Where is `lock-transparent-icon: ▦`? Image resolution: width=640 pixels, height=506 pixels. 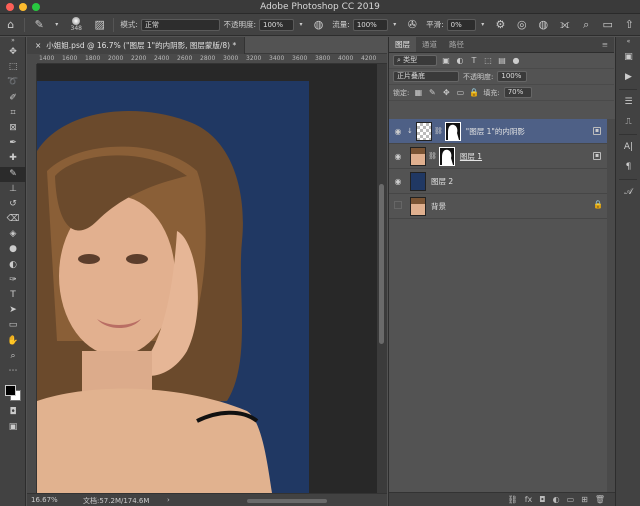 lock-transparent-icon: ▦ is located at coordinates (418, 93).